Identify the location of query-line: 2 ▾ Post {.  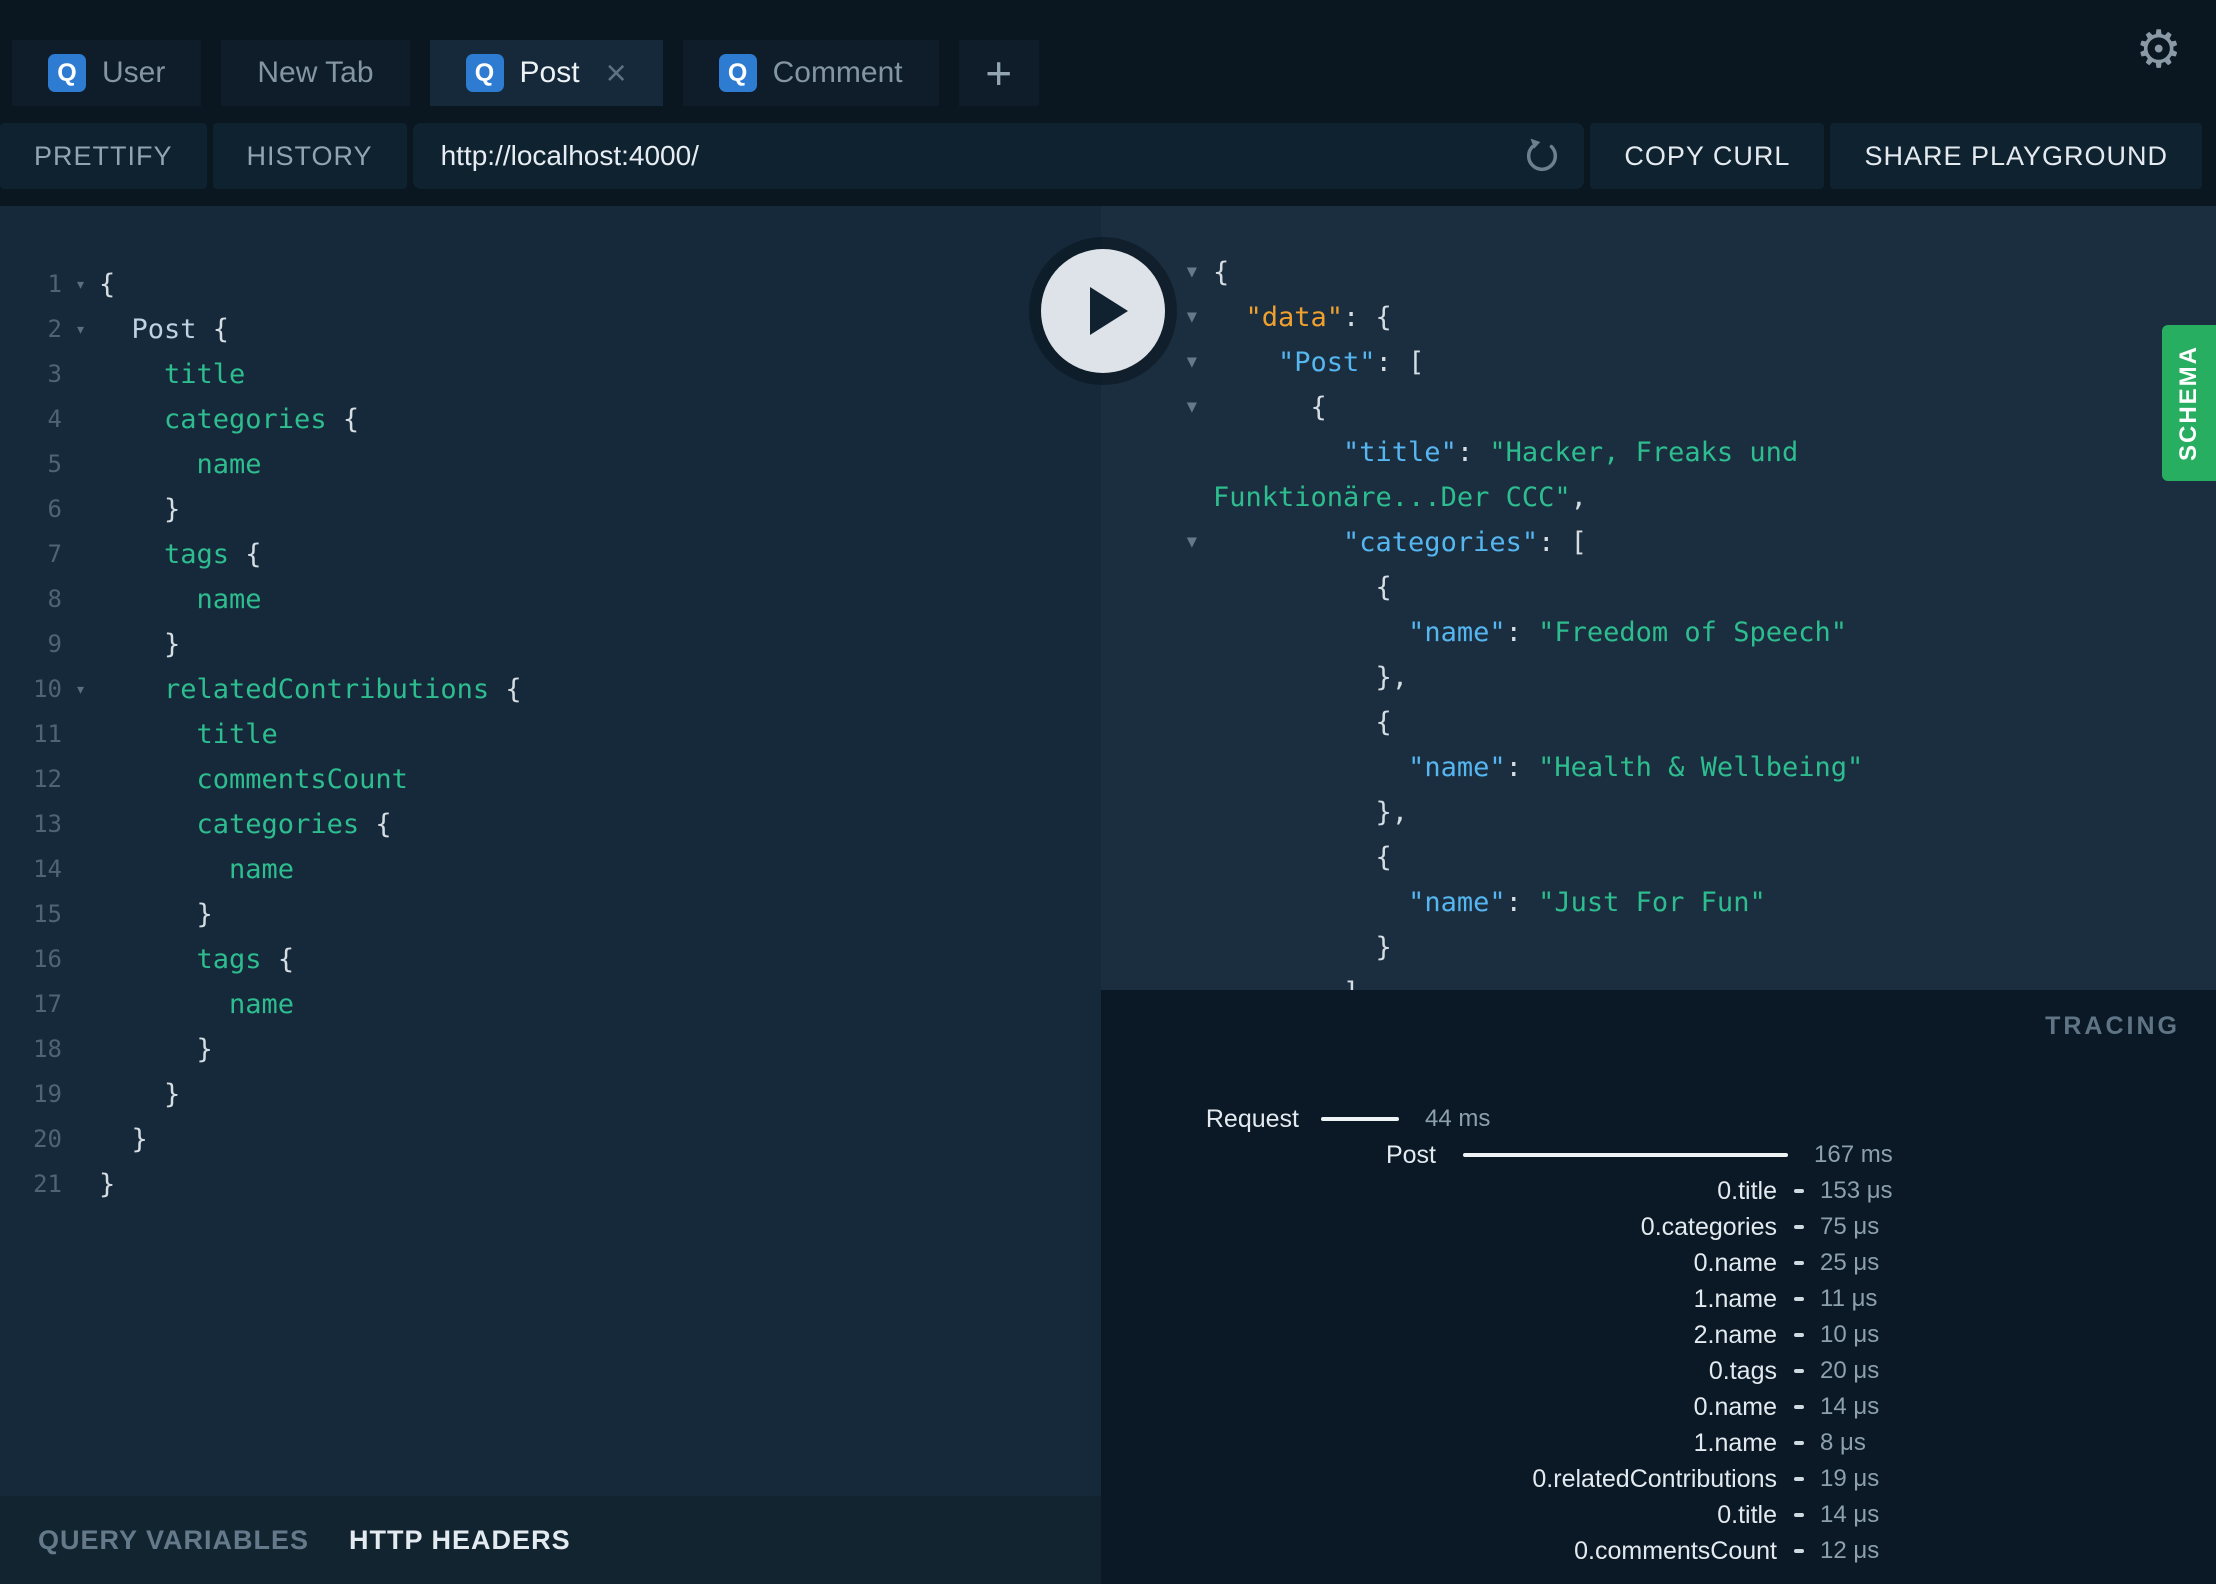
(550, 329).